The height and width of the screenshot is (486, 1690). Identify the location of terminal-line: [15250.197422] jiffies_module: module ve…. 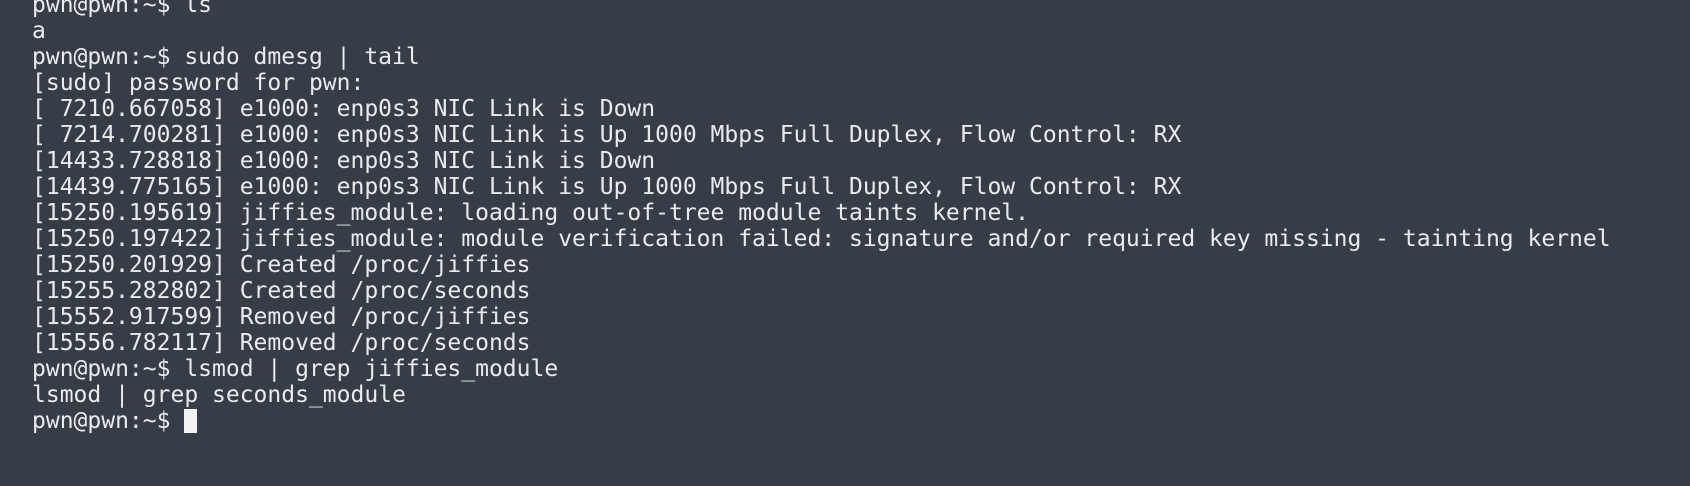
(821, 239).